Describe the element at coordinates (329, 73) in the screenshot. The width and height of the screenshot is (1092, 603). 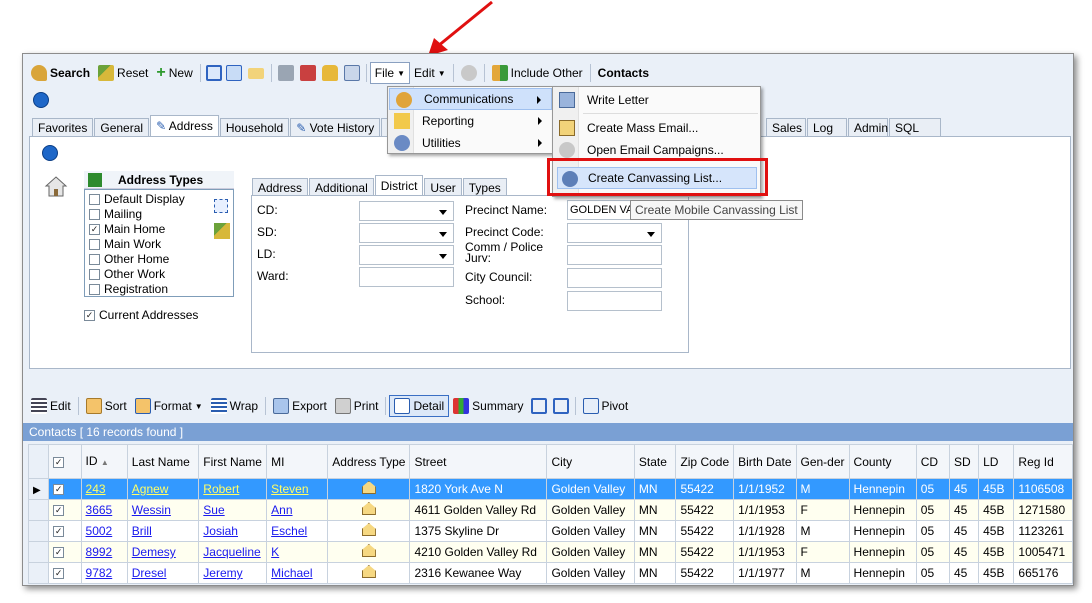
I see `lock-icon` at that location.